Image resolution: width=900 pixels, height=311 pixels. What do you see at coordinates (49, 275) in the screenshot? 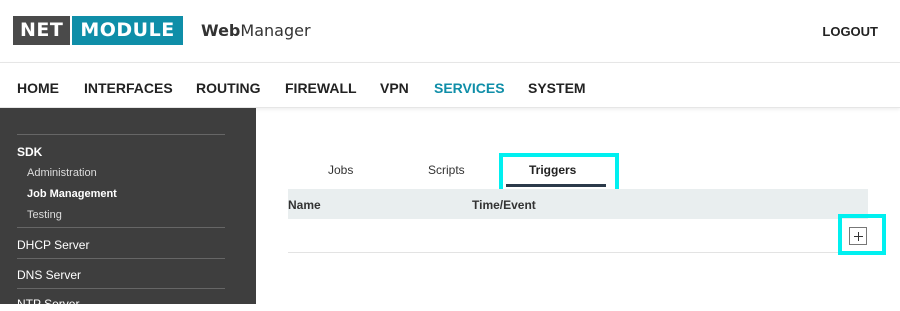
I see `sidebar-item-dns-server: DNS Server` at bounding box center [49, 275].